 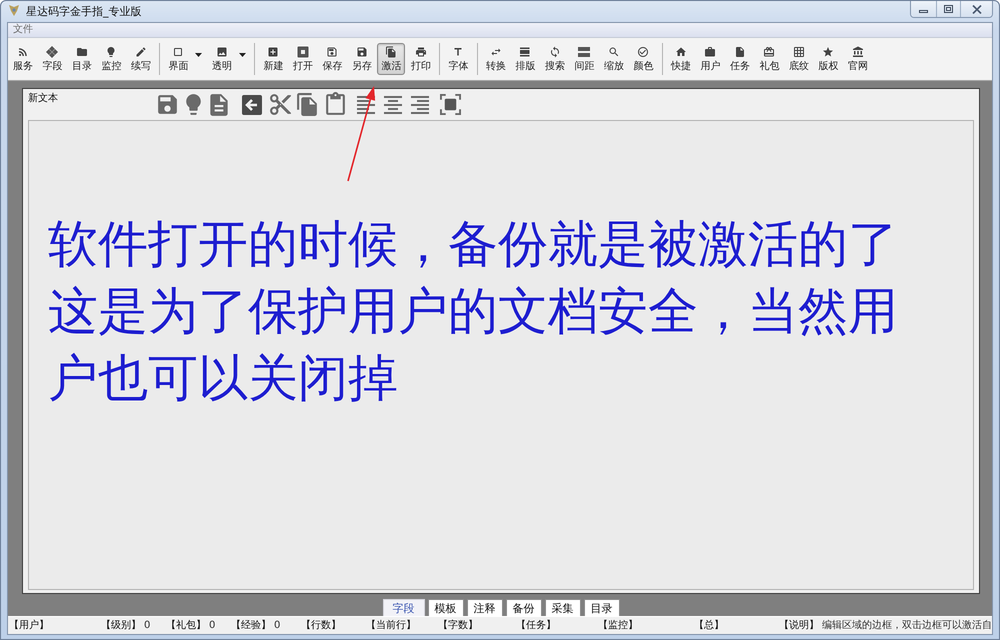 I want to click on image-icon, so click(x=222, y=52).